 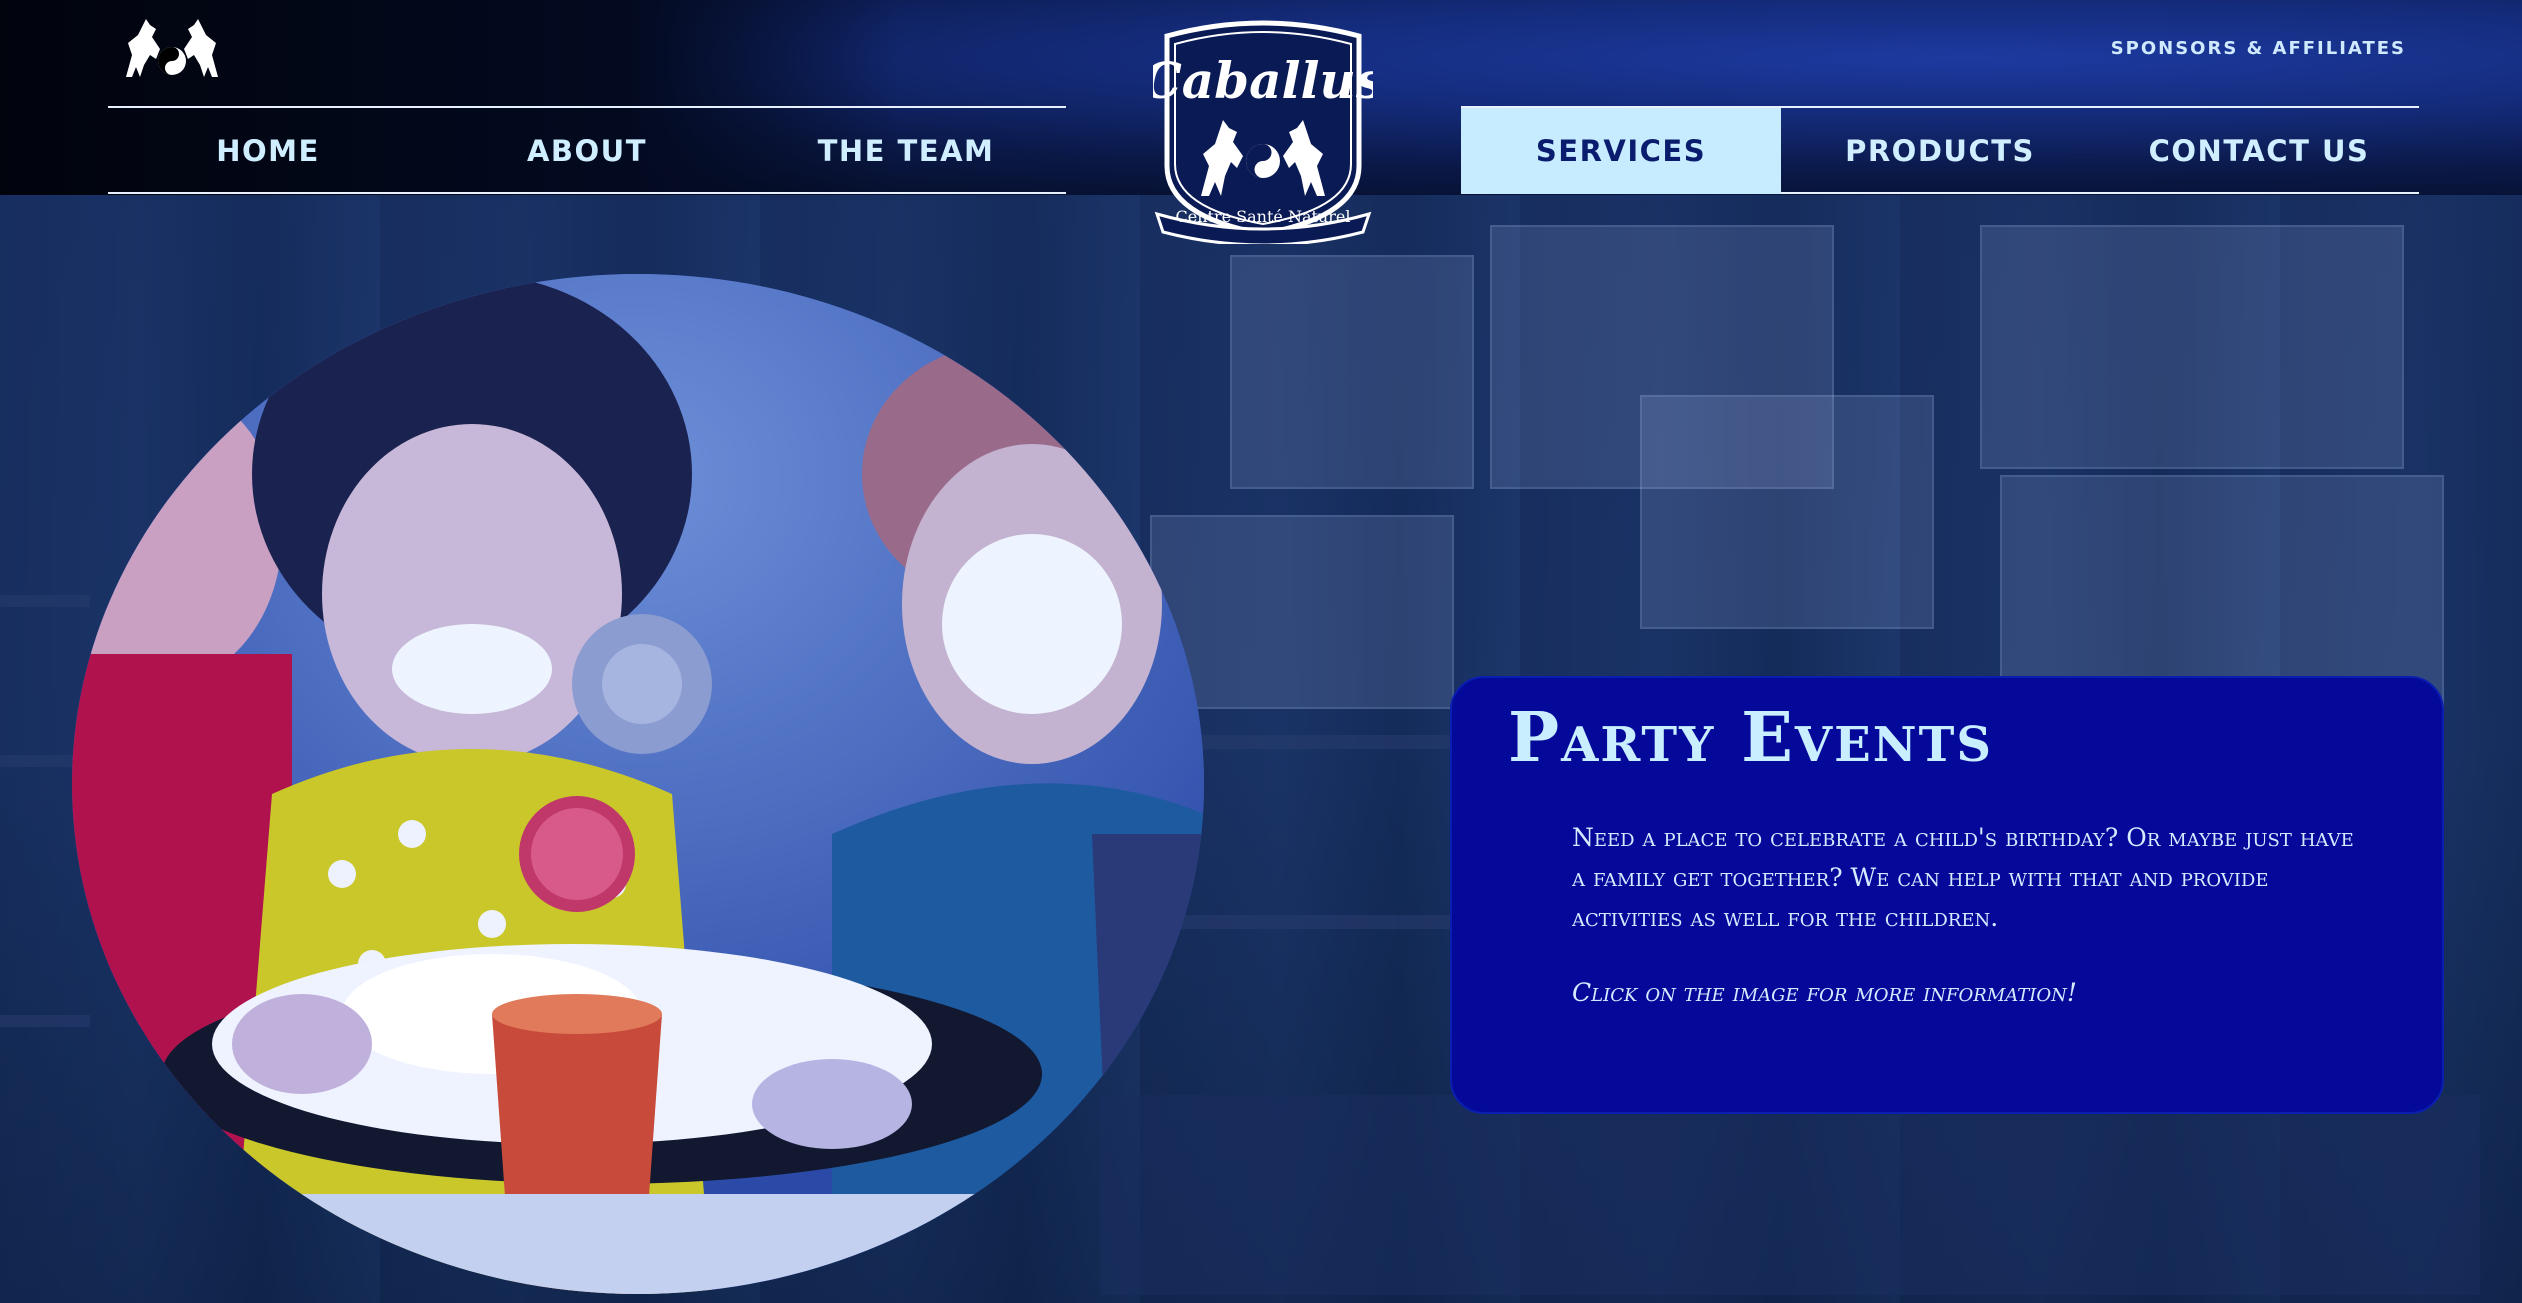 What do you see at coordinates (1263, 216) in the screenshot?
I see `crest-tagline: Centre Santé Naturel` at bounding box center [1263, 216].